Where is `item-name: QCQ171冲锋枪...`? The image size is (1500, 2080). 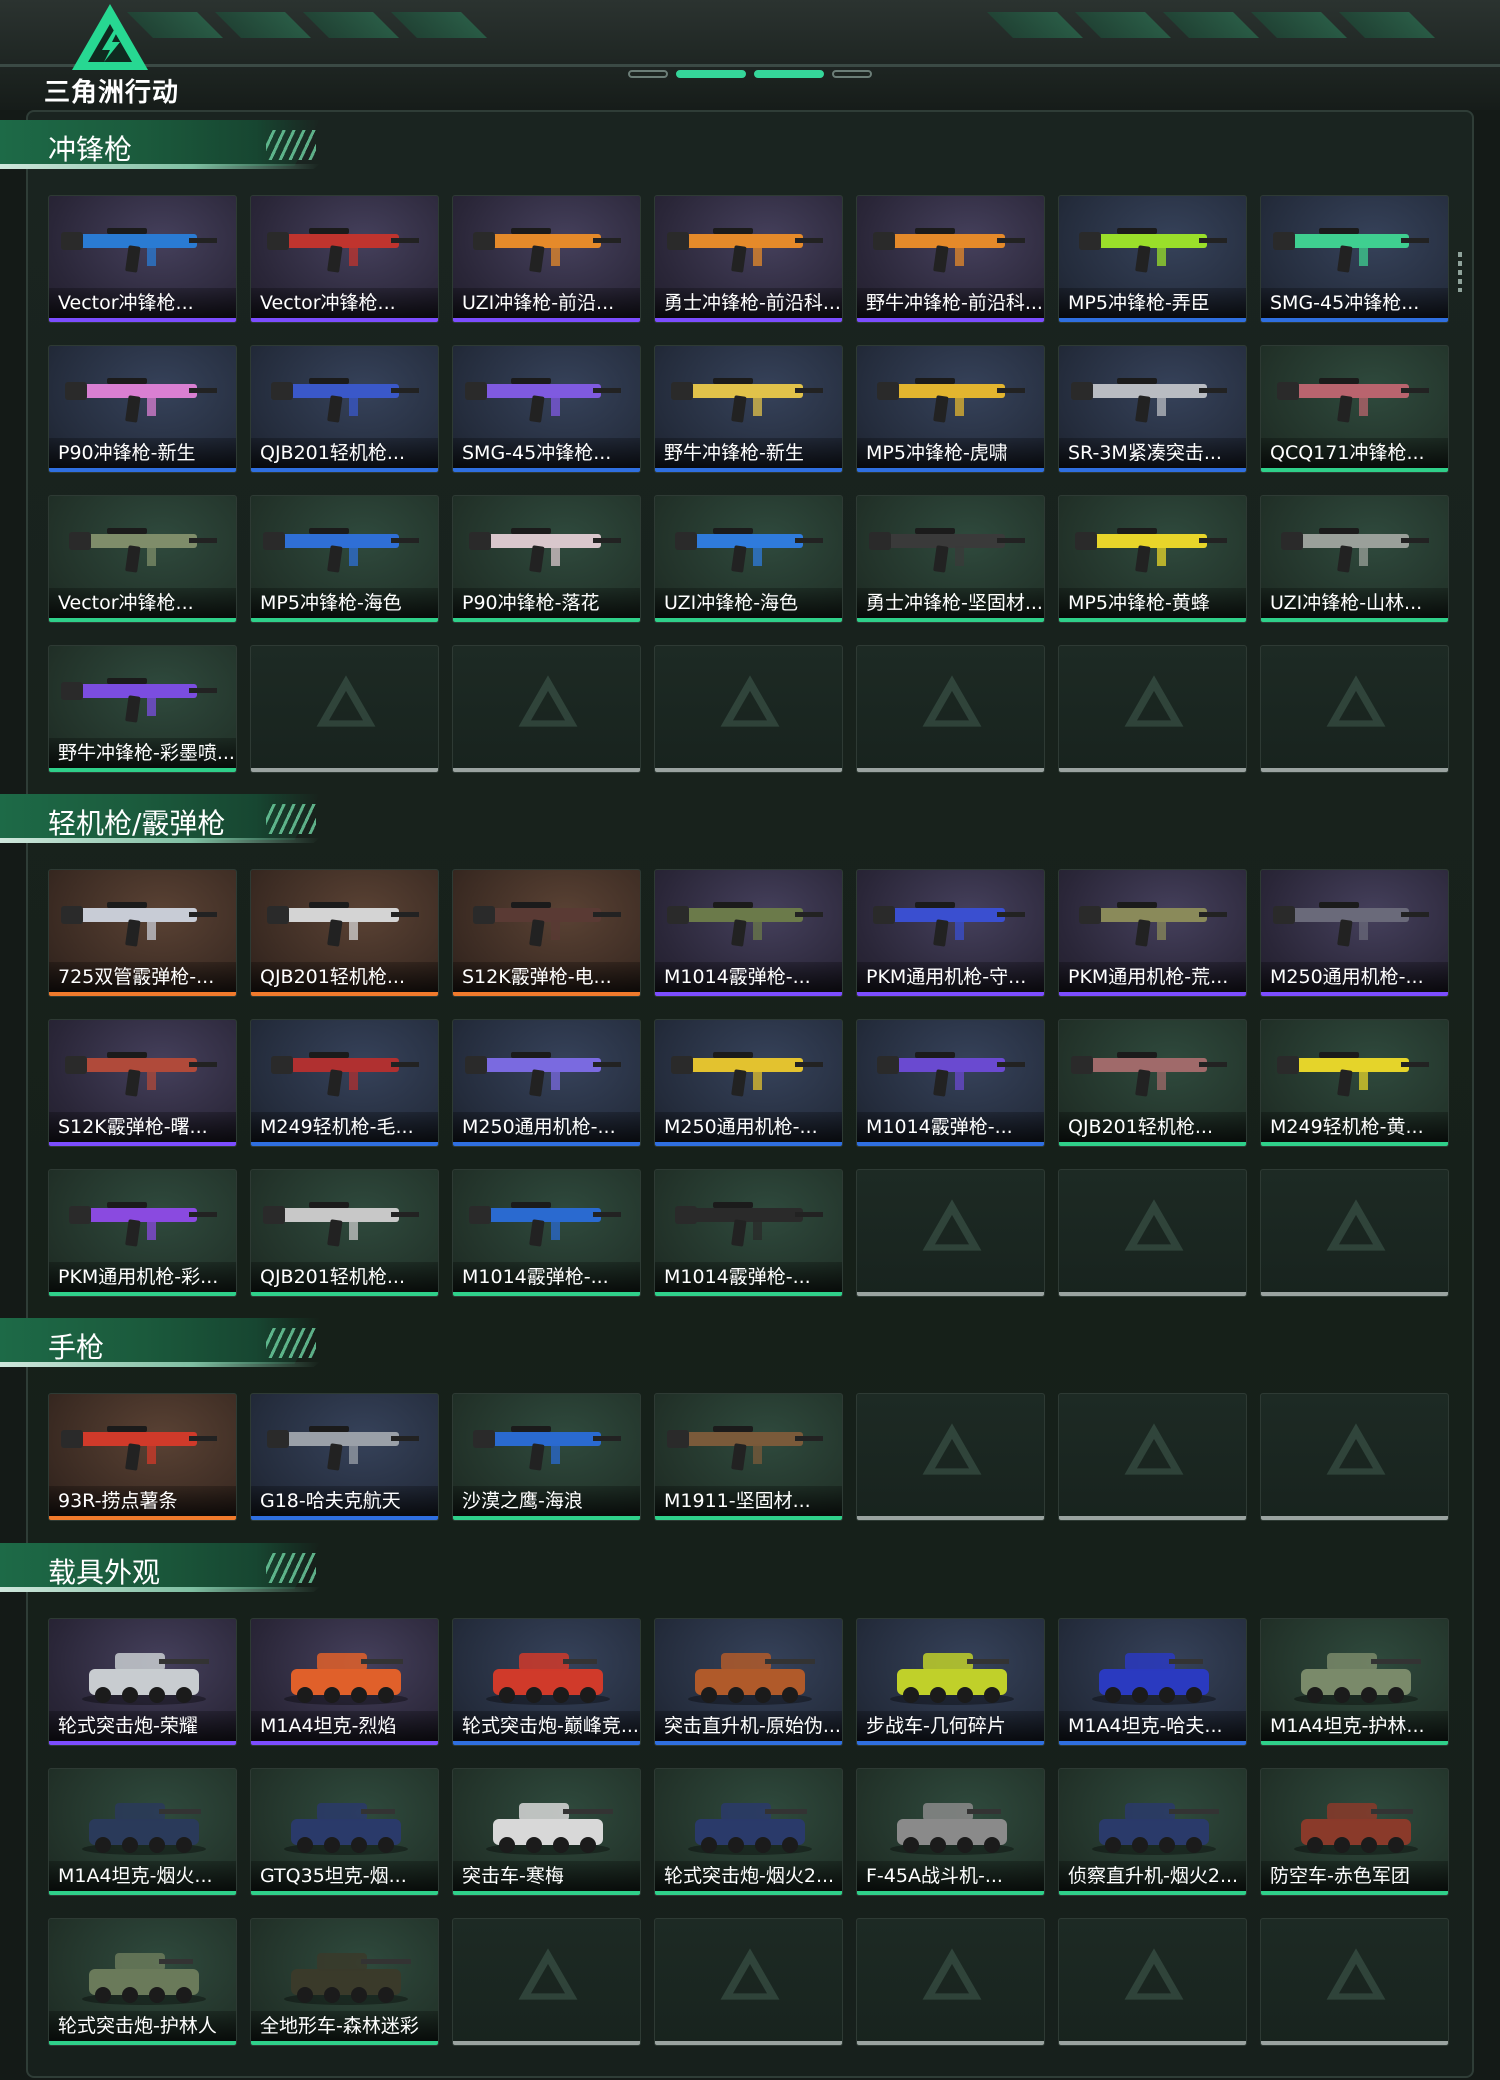
item-name: QCQ171冲锋枪... is located at coordinates (1354, 453).